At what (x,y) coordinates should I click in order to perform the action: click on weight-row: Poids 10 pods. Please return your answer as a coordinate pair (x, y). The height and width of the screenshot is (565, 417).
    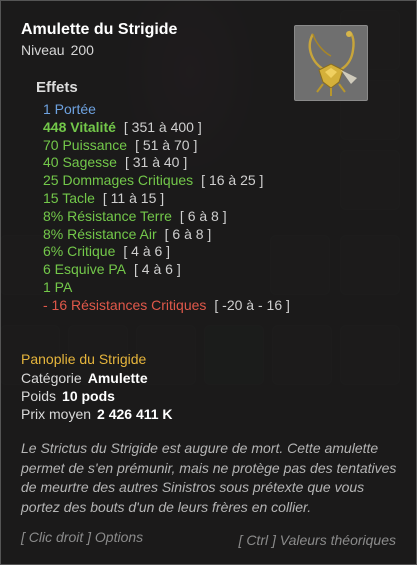
    Looking at the image, I should click on (68, 396).